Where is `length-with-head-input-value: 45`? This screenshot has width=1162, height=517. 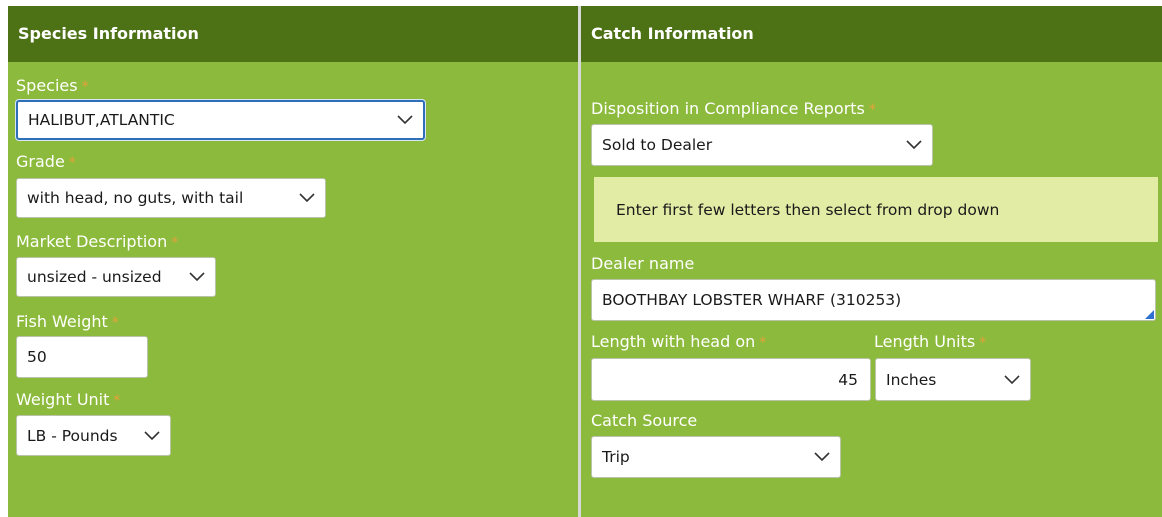
length-with-head-input-value: 45 is located at coordinates (848, 379).